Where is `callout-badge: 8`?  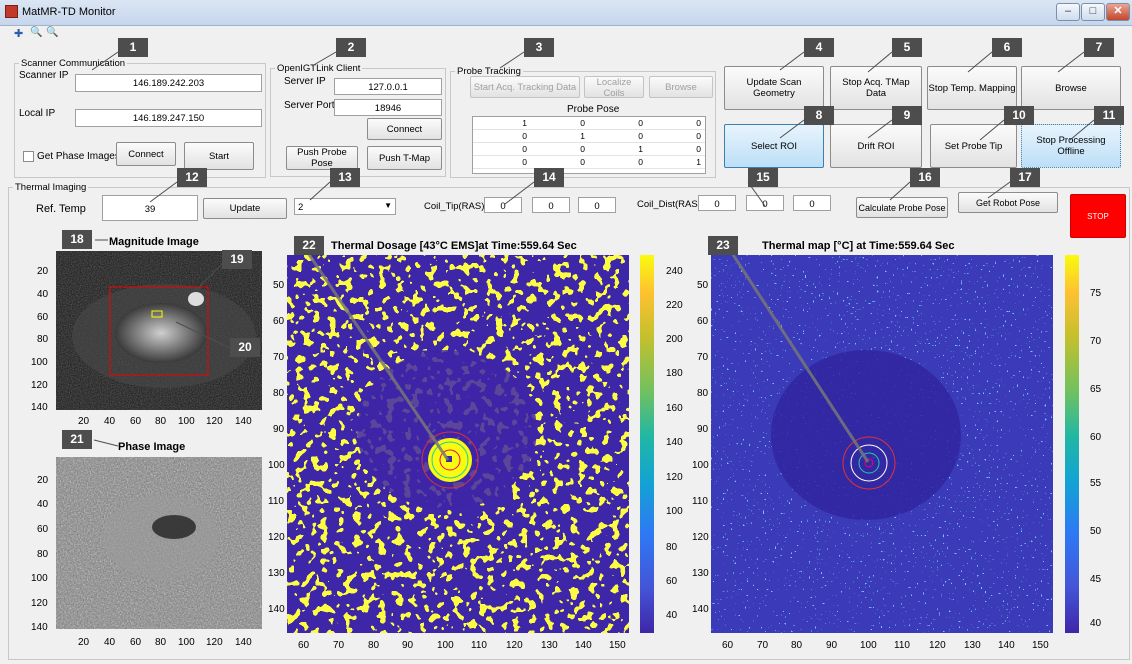
callout-badge: 8 is located at coordinates (819, 115).